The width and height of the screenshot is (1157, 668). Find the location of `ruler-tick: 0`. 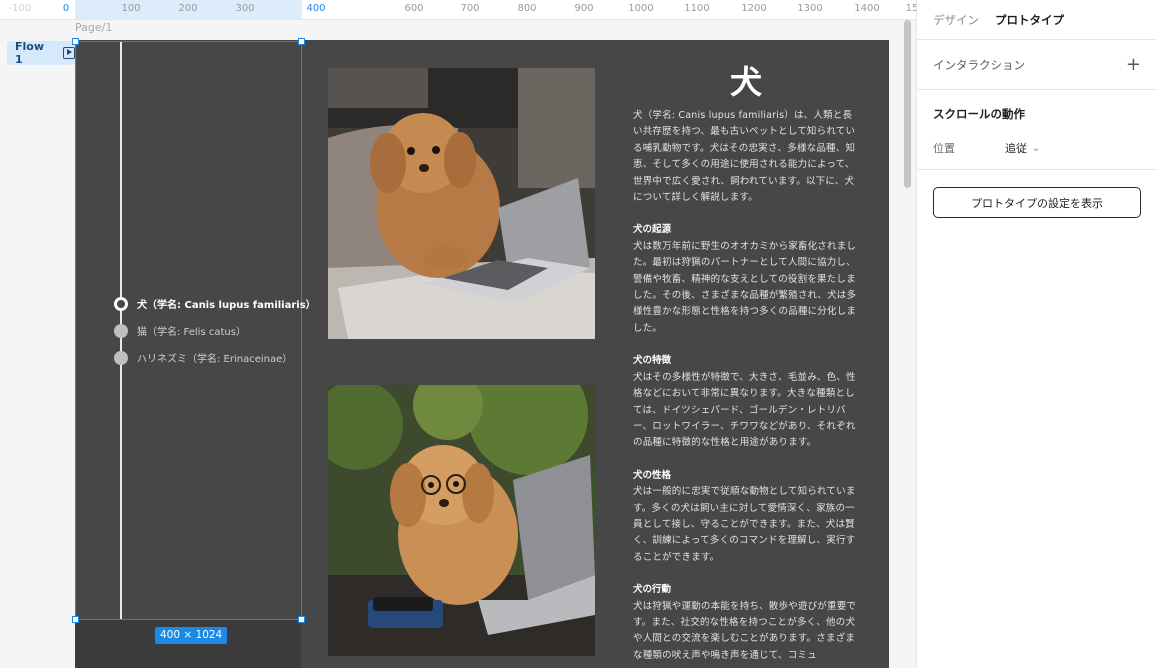

ruler-tick: 0 is located at coordinates (66, 8).